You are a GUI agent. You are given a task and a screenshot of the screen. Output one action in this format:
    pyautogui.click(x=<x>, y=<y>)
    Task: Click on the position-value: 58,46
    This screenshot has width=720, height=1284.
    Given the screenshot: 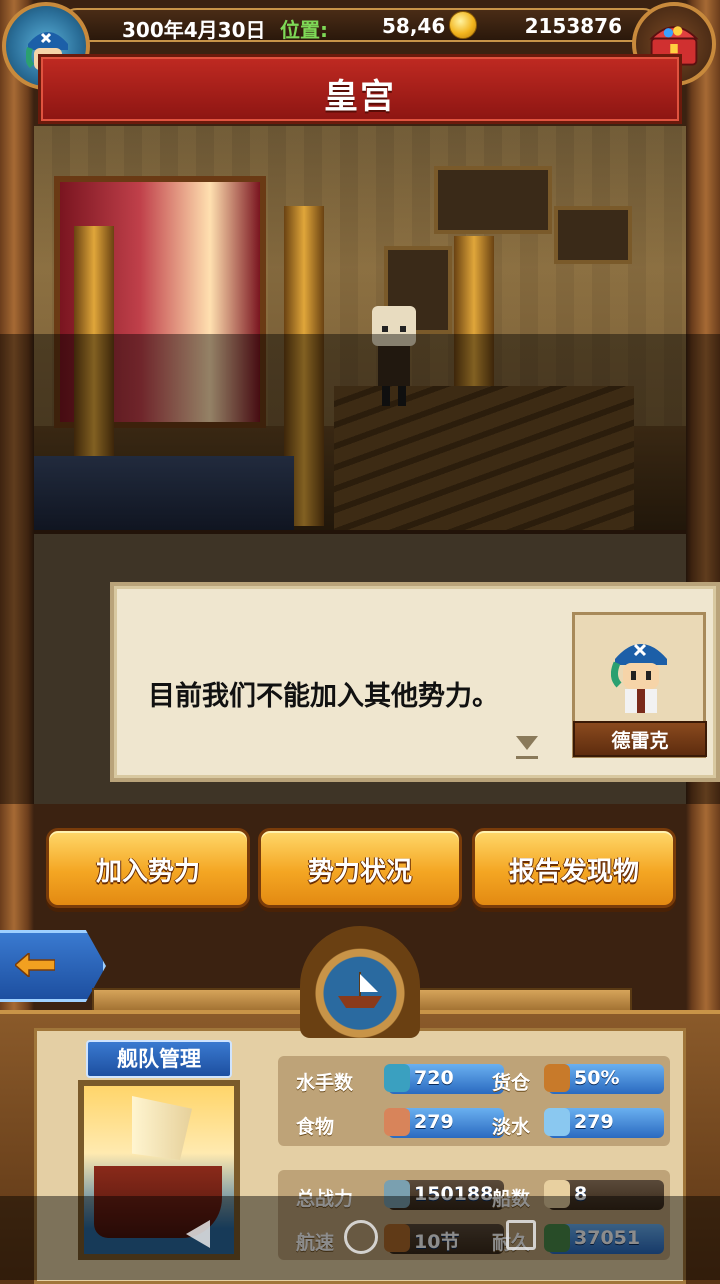 What is the action you would take?
    pyautogui.click(x=414, y=26)
    